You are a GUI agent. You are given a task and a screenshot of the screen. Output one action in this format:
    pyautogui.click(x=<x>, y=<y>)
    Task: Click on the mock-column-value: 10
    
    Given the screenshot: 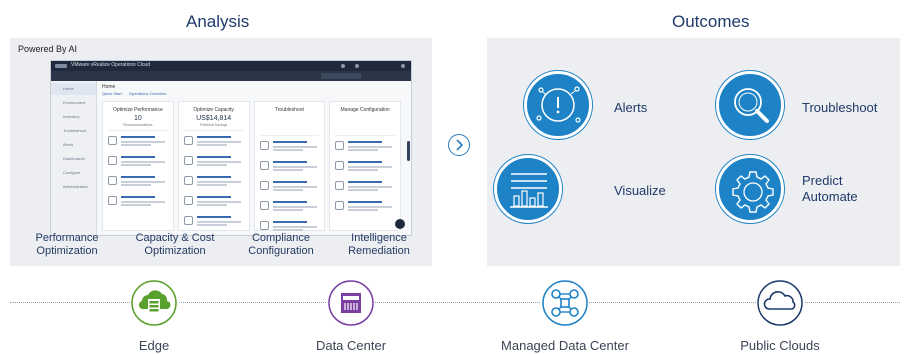 What is the action you would take?
    pyautogui.click(x=137, y=118)
    